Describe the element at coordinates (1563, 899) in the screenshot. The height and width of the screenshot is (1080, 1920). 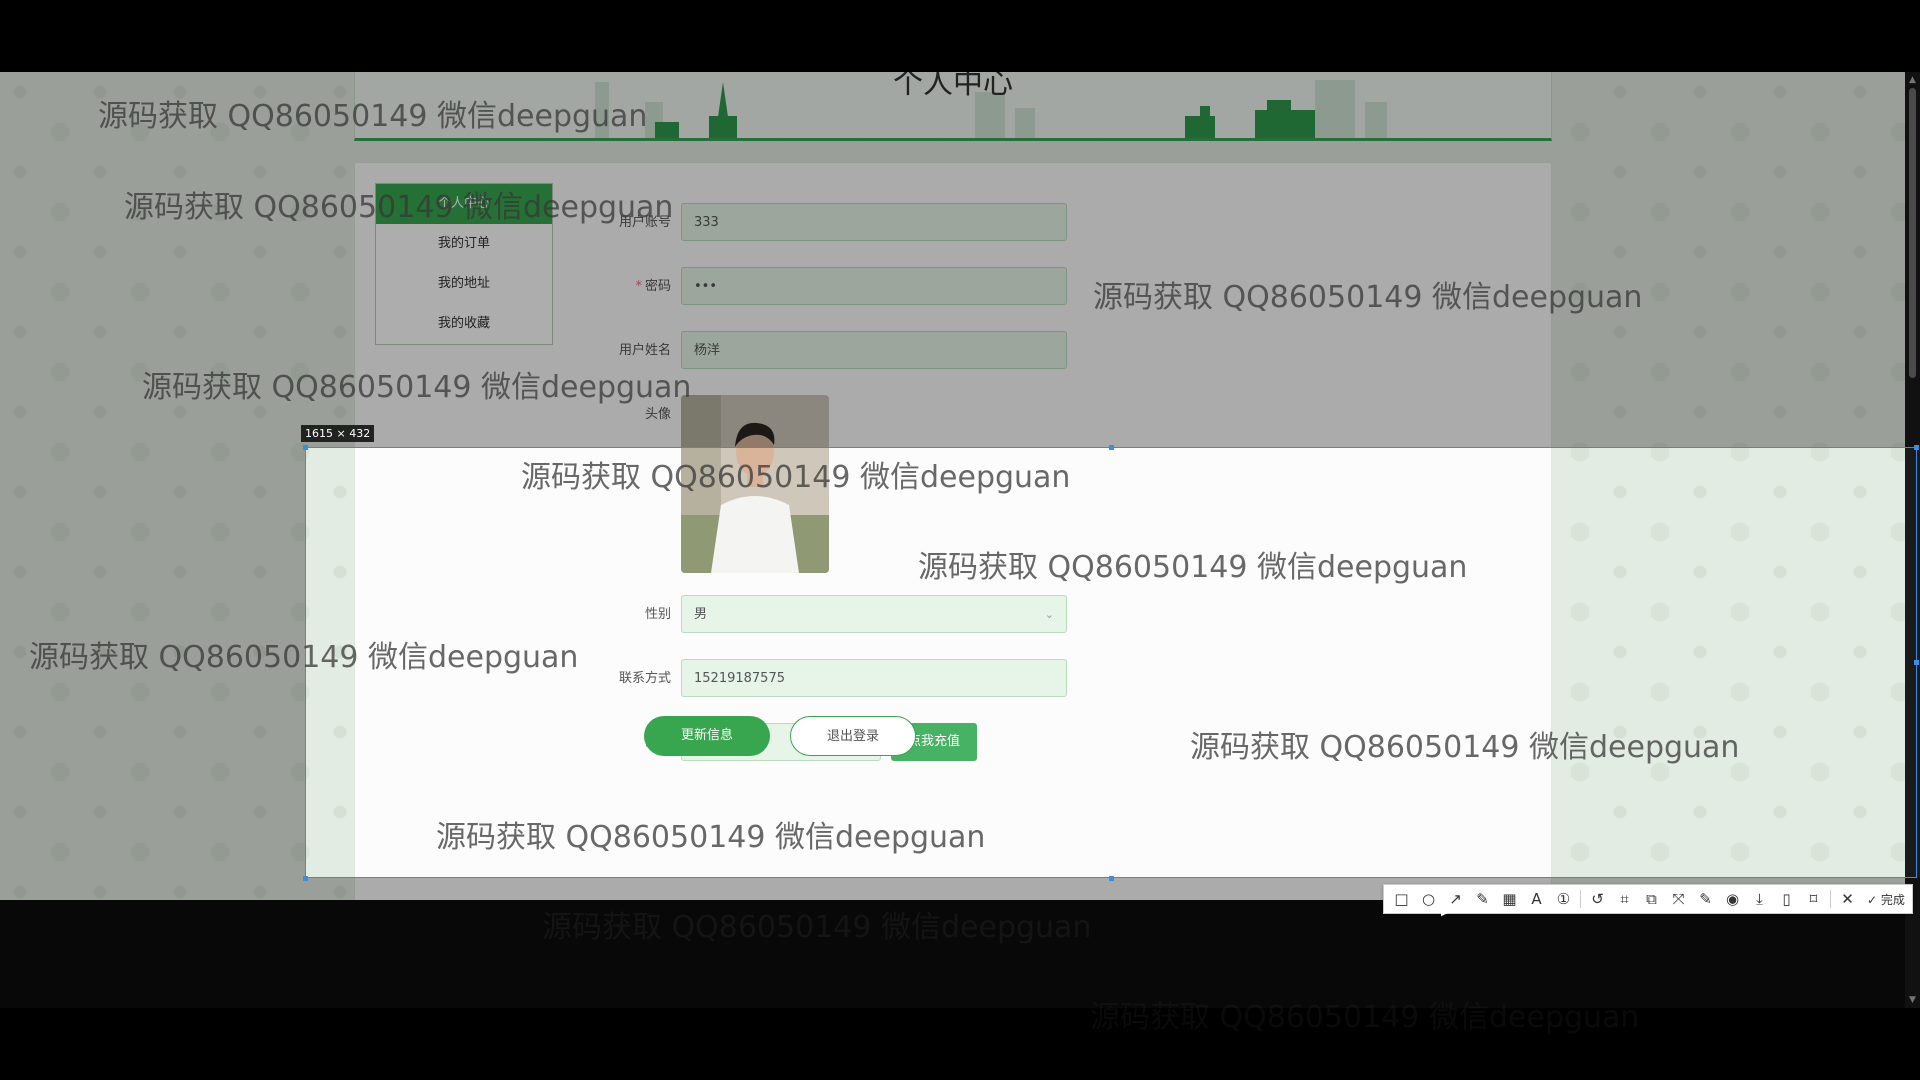
I see `number-icon: ①` at that location.